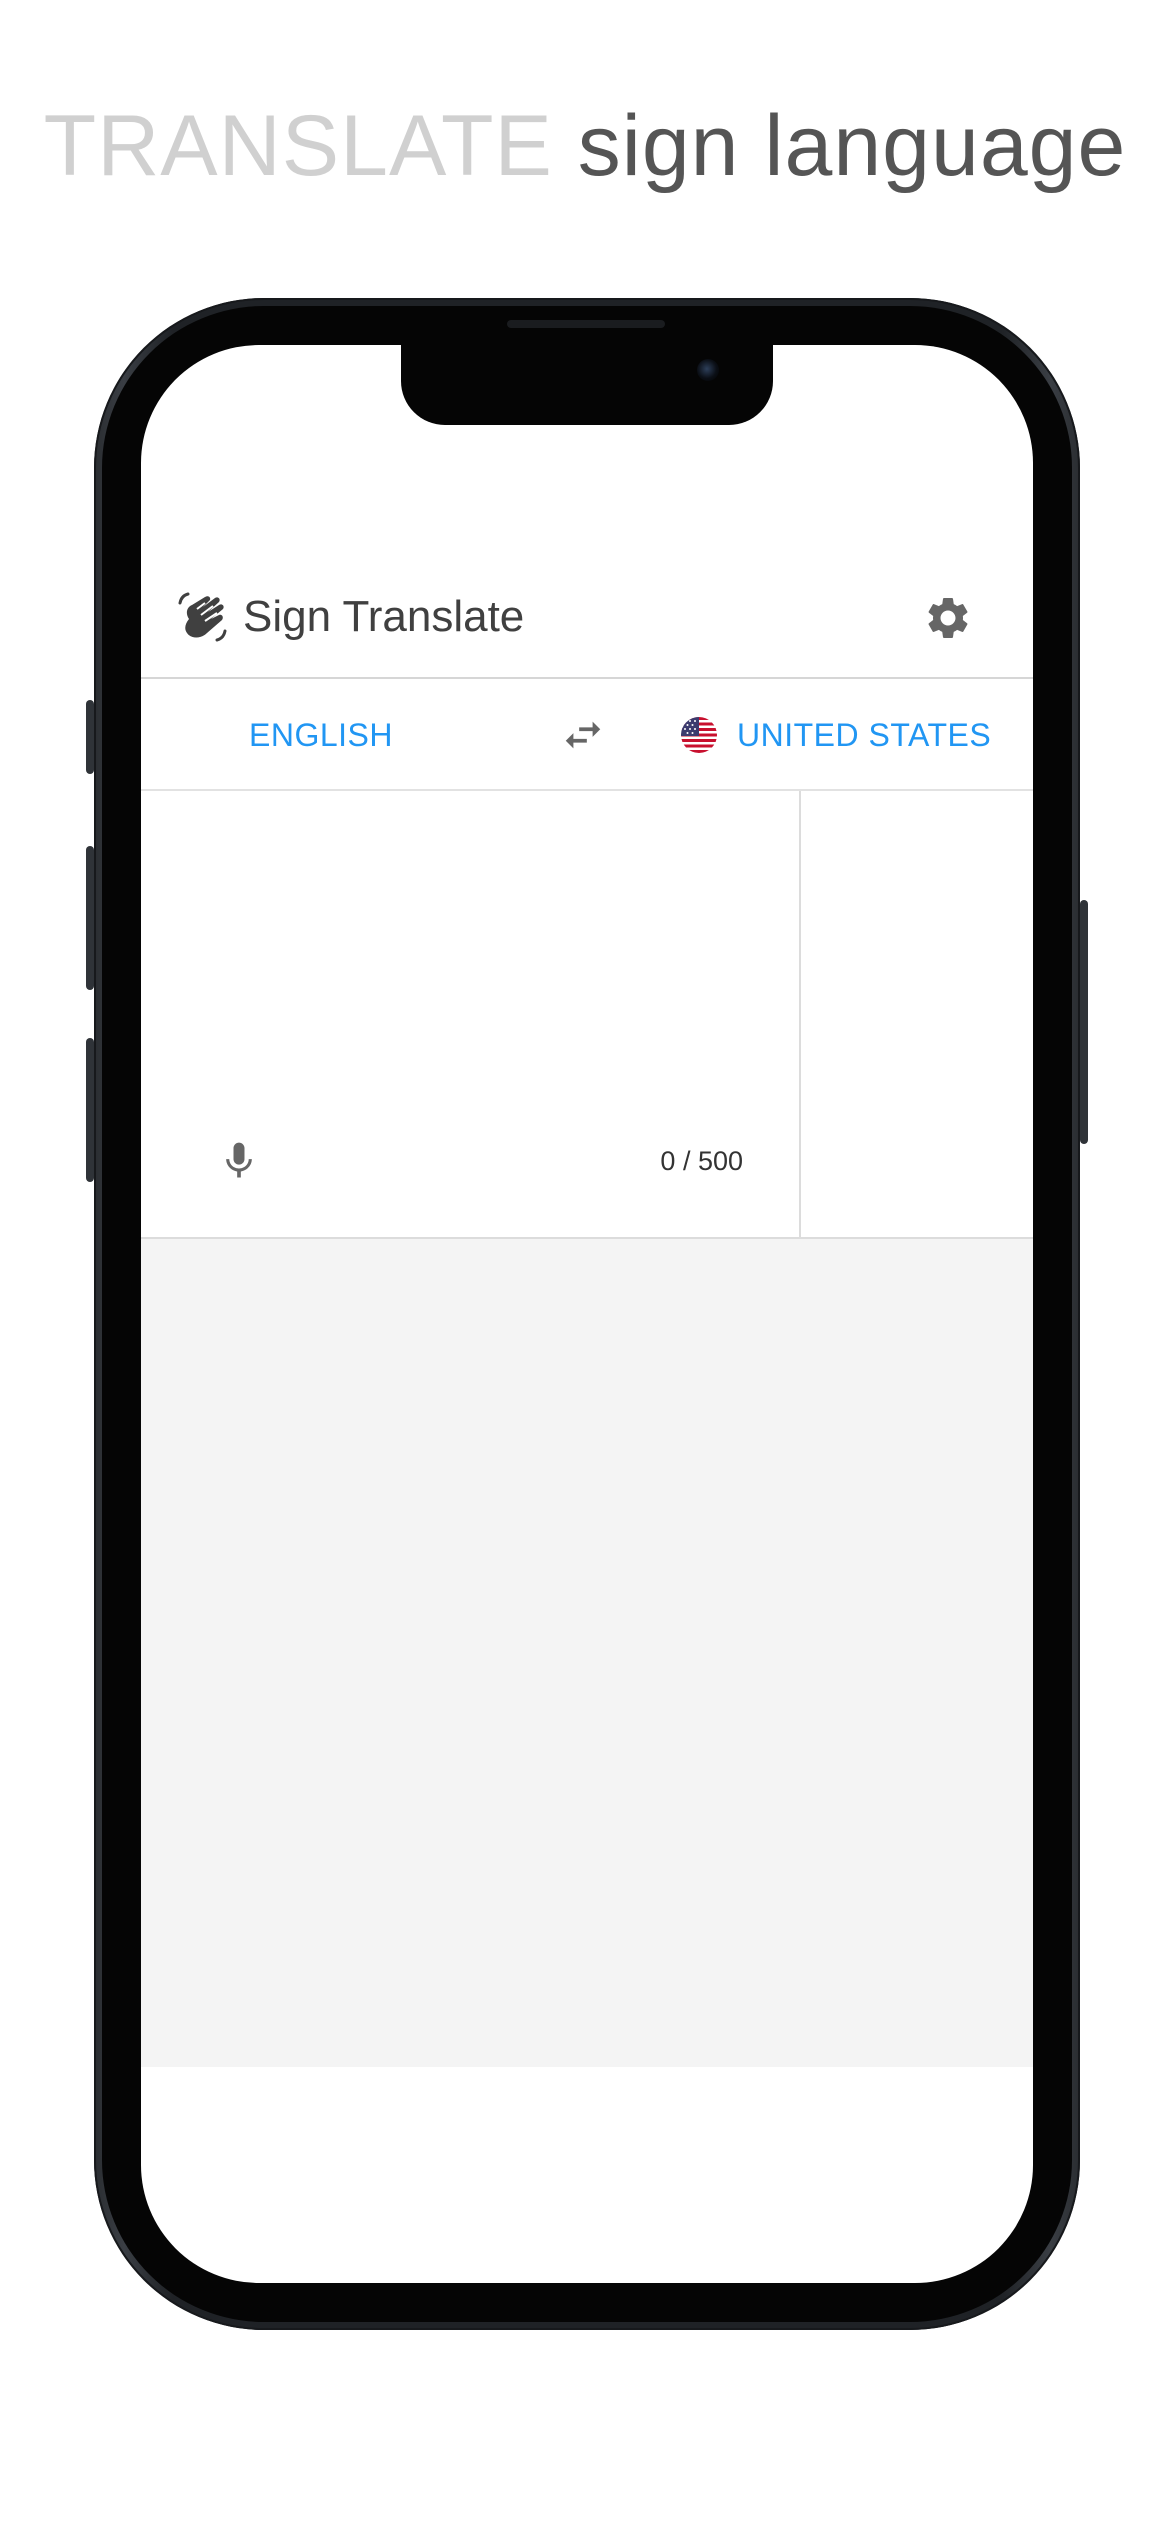 Image resolution: width=1170 pixels, height=2532 pixels. Describe the element at coordinates (384, 616) in the screenshot. I see `app-title: Sign Translate` at that location.